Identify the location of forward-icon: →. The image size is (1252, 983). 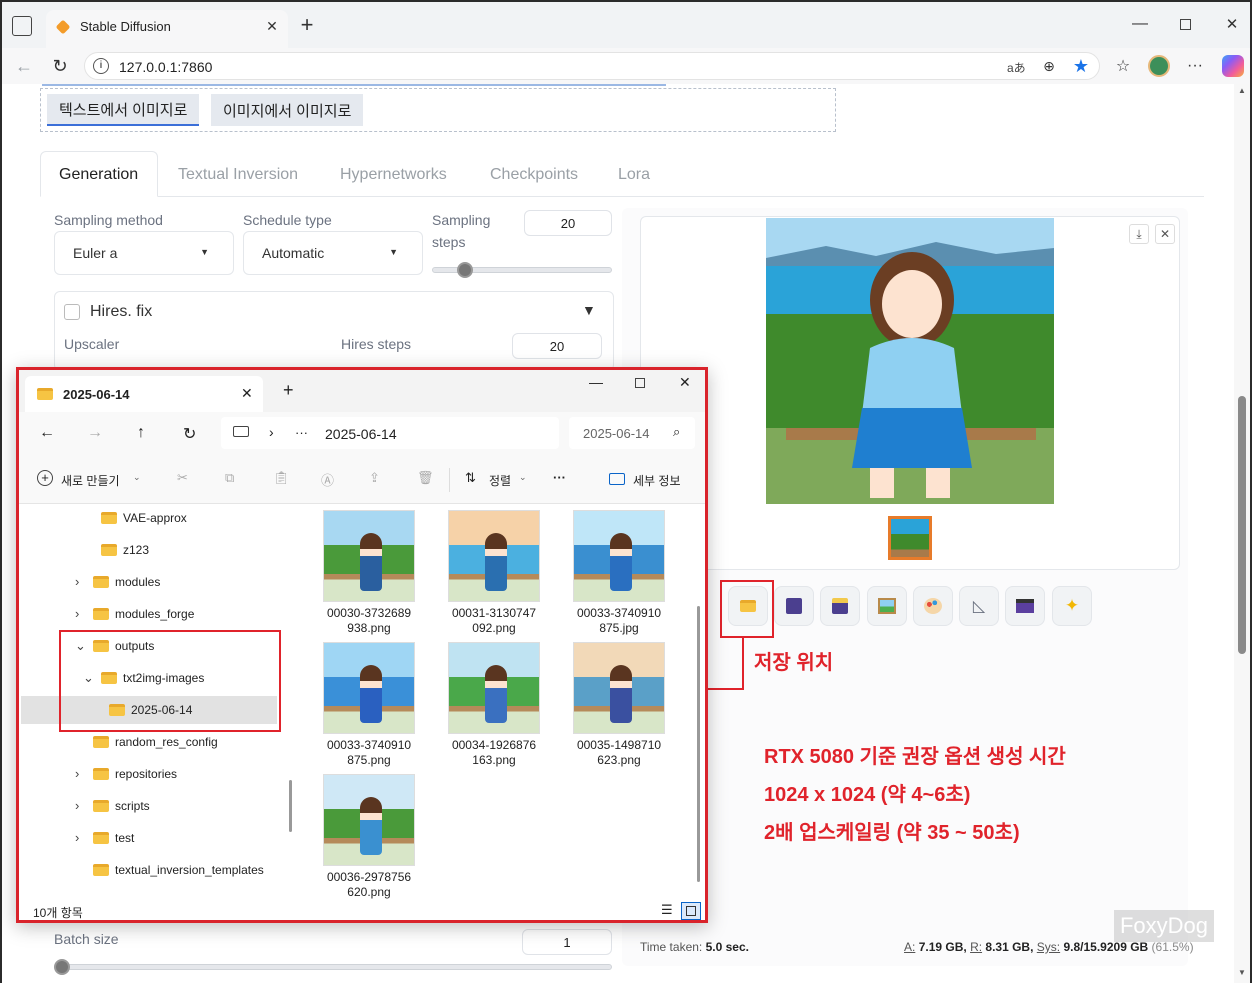
(95, 433).